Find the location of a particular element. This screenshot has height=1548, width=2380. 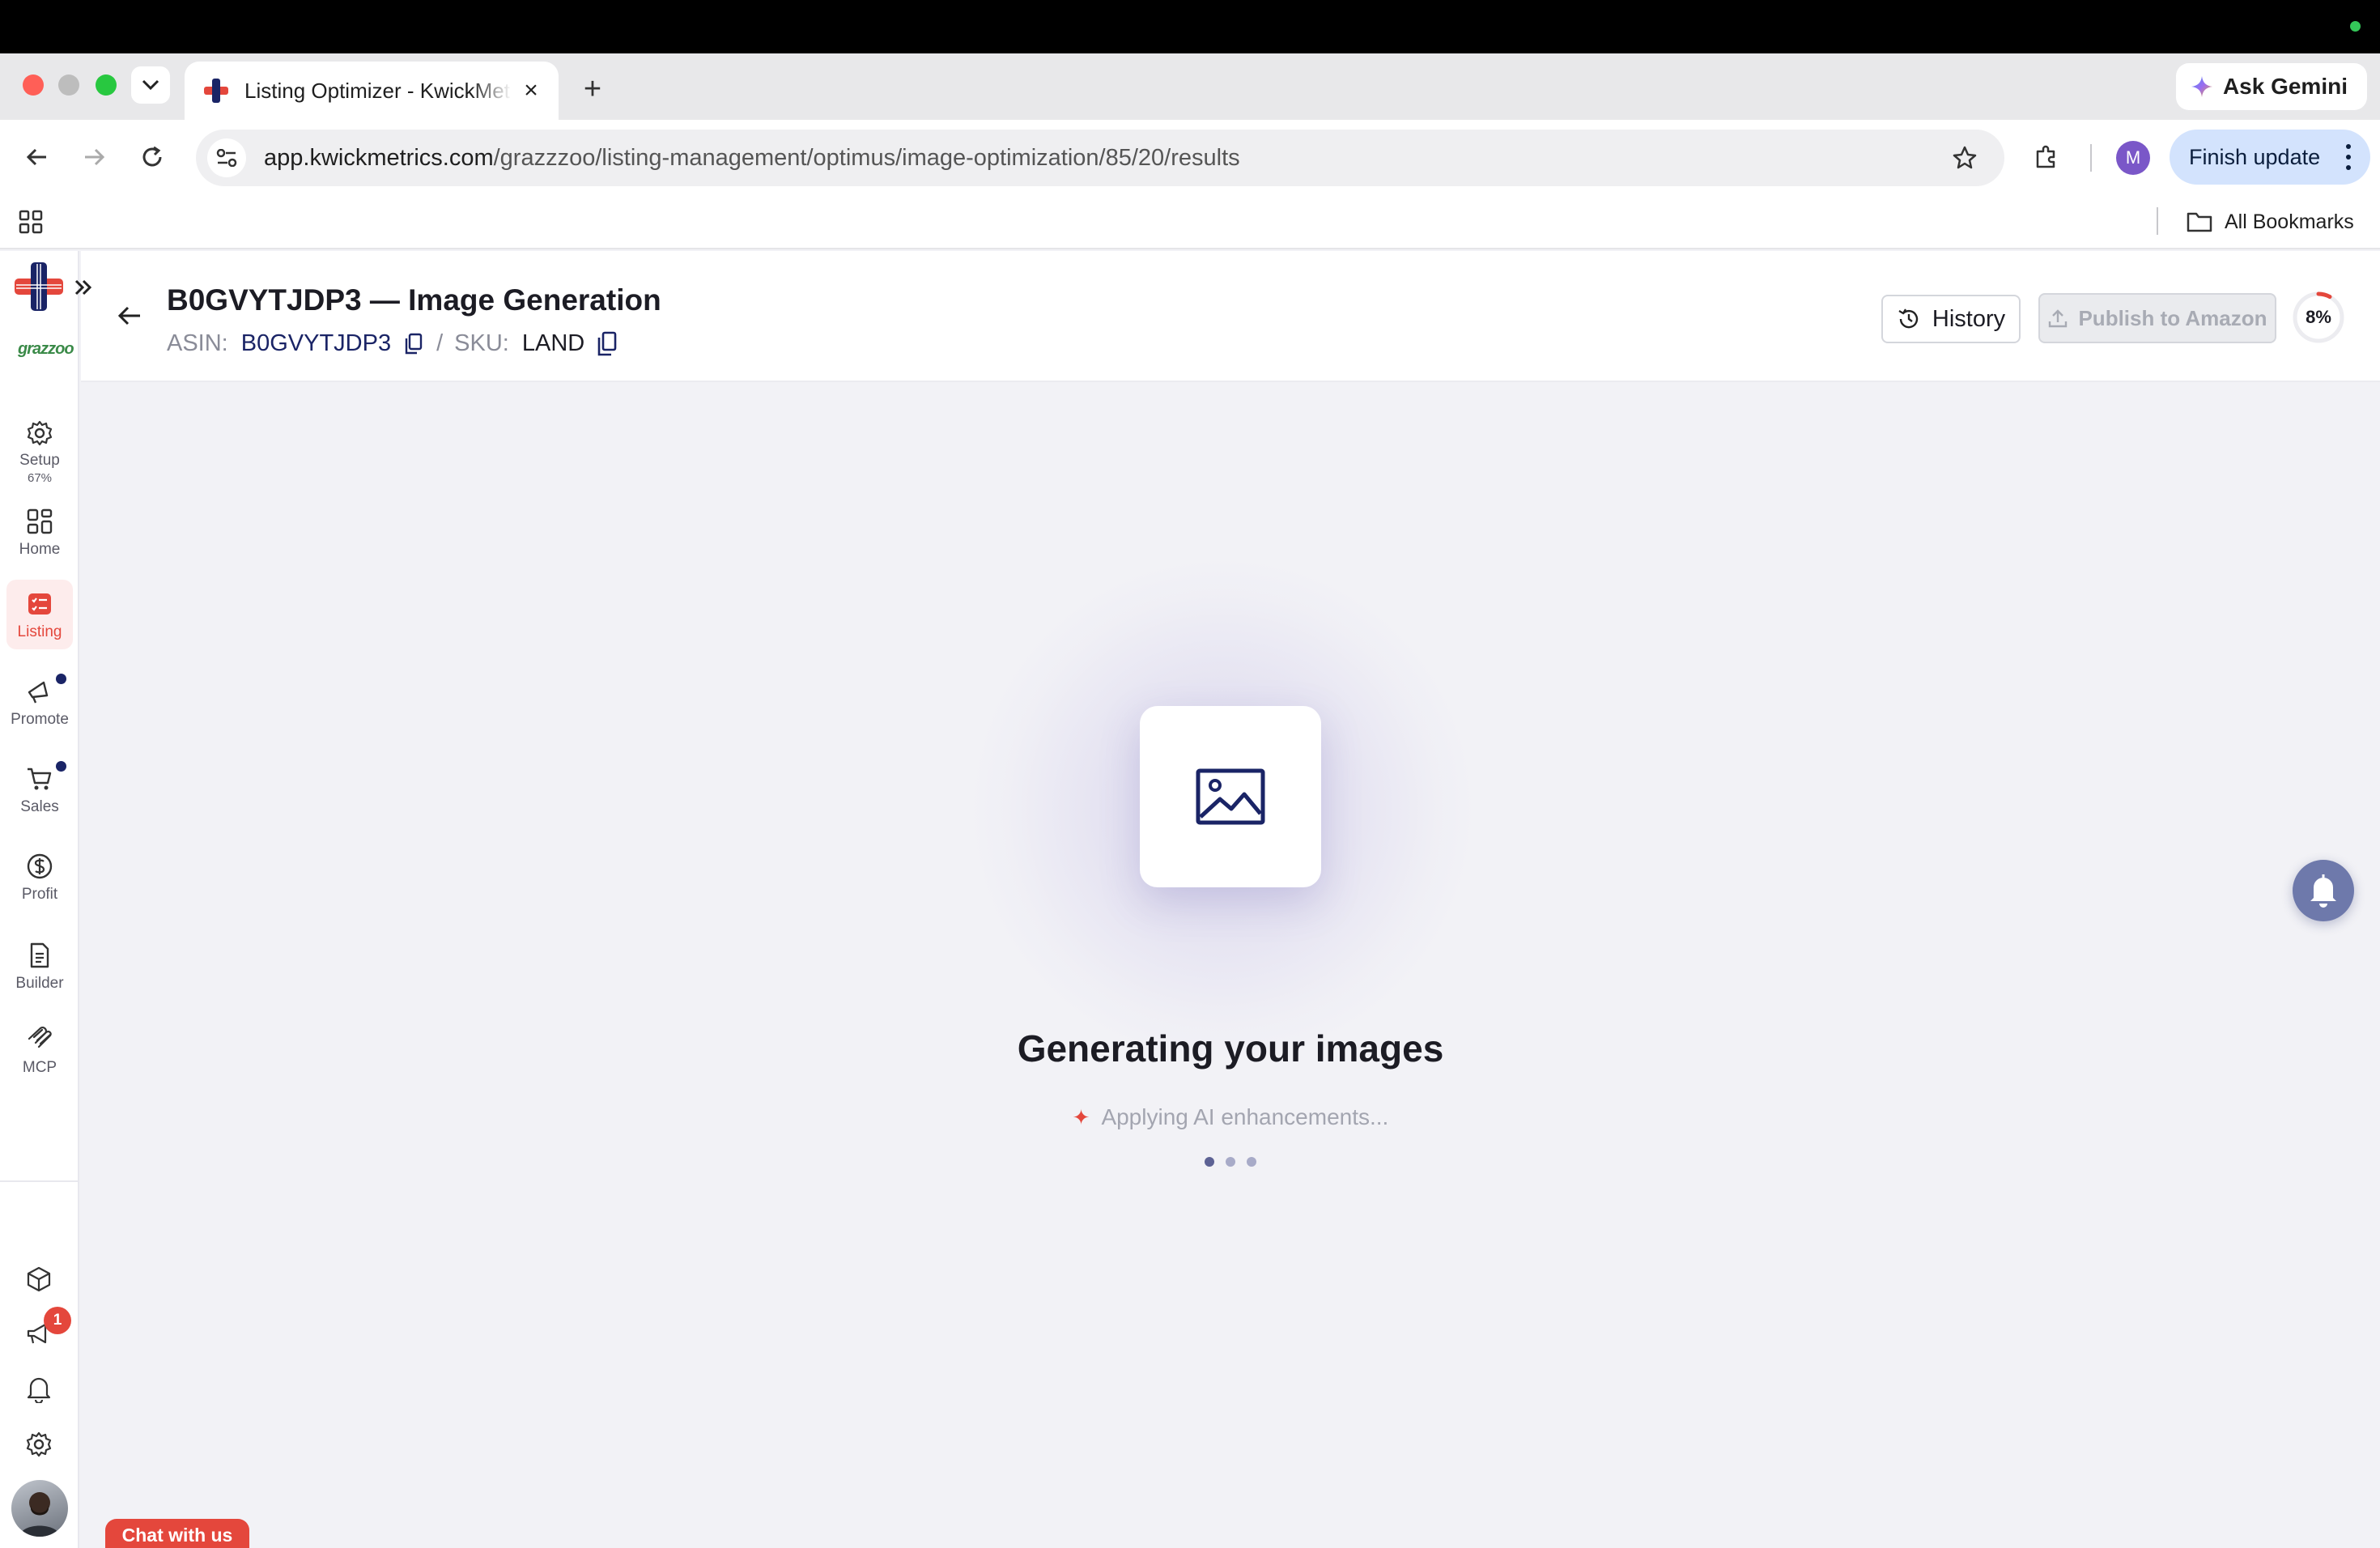

back-nav-button is located at coordinates (37, 157).